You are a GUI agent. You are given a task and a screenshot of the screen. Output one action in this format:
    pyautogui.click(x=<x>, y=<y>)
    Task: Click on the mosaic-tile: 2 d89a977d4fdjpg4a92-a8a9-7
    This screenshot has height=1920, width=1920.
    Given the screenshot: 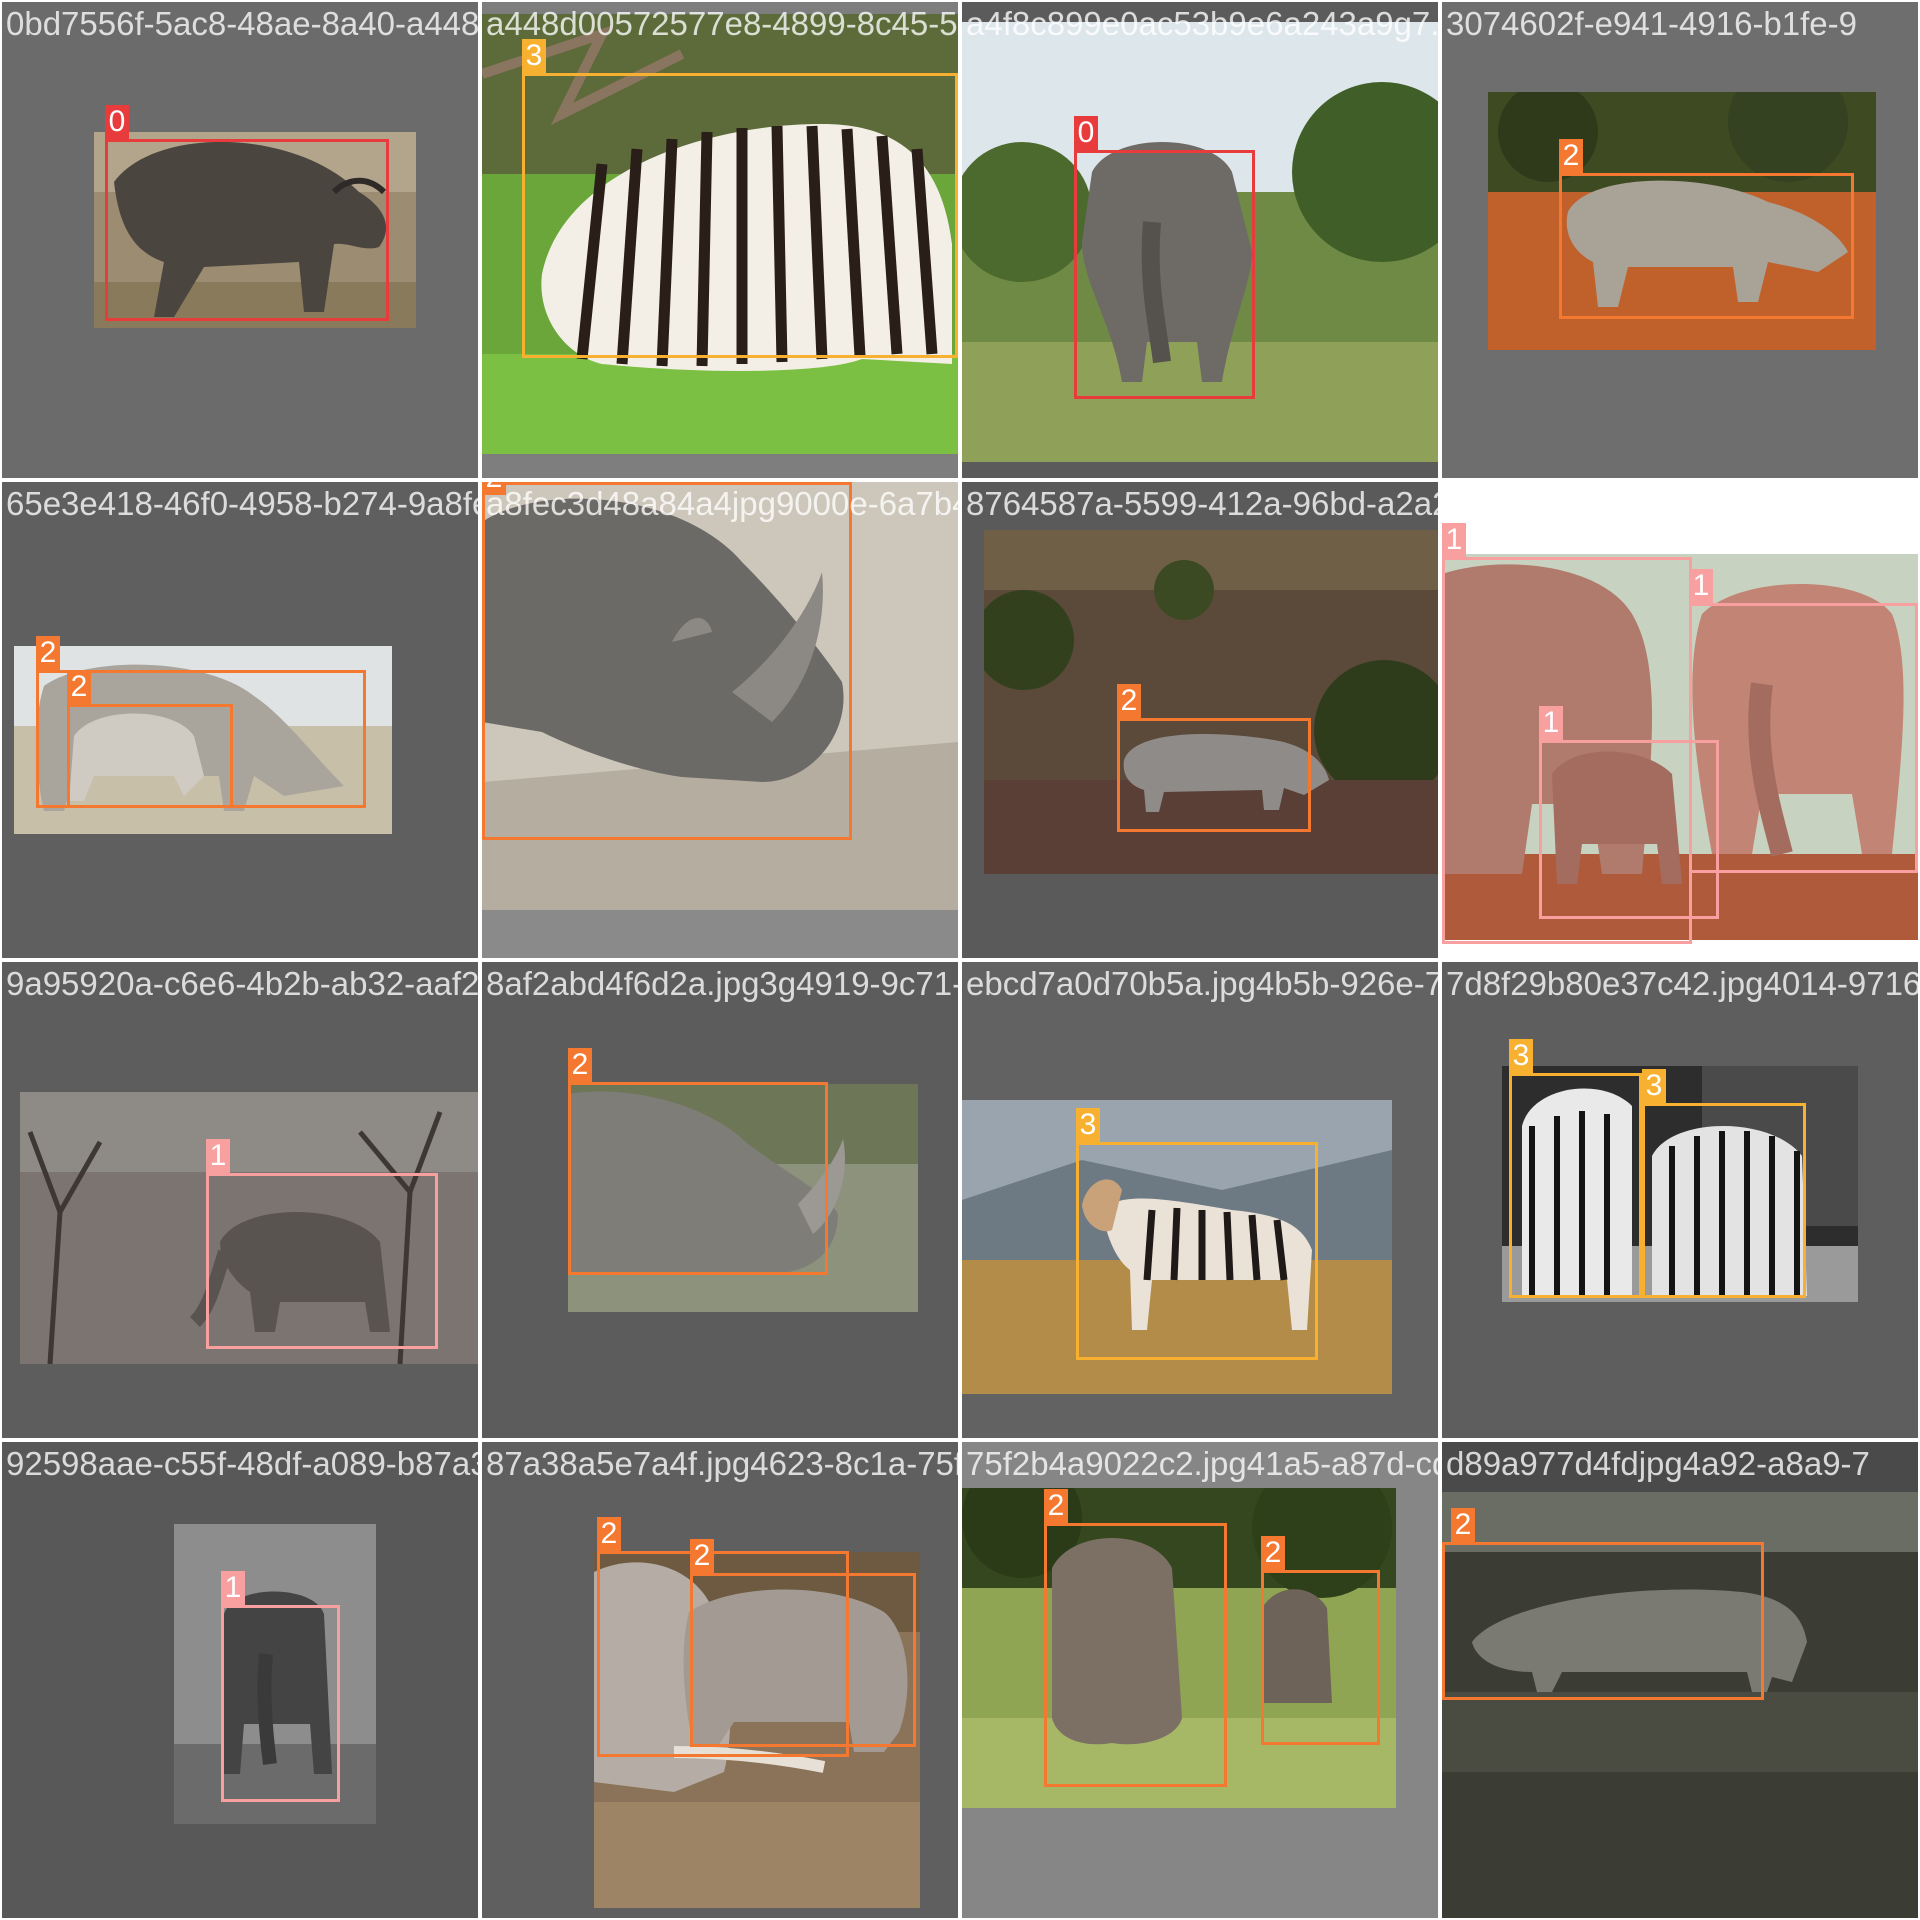 What is the action you would take?
    pyautogui.click(x=1680, y=1680)
    